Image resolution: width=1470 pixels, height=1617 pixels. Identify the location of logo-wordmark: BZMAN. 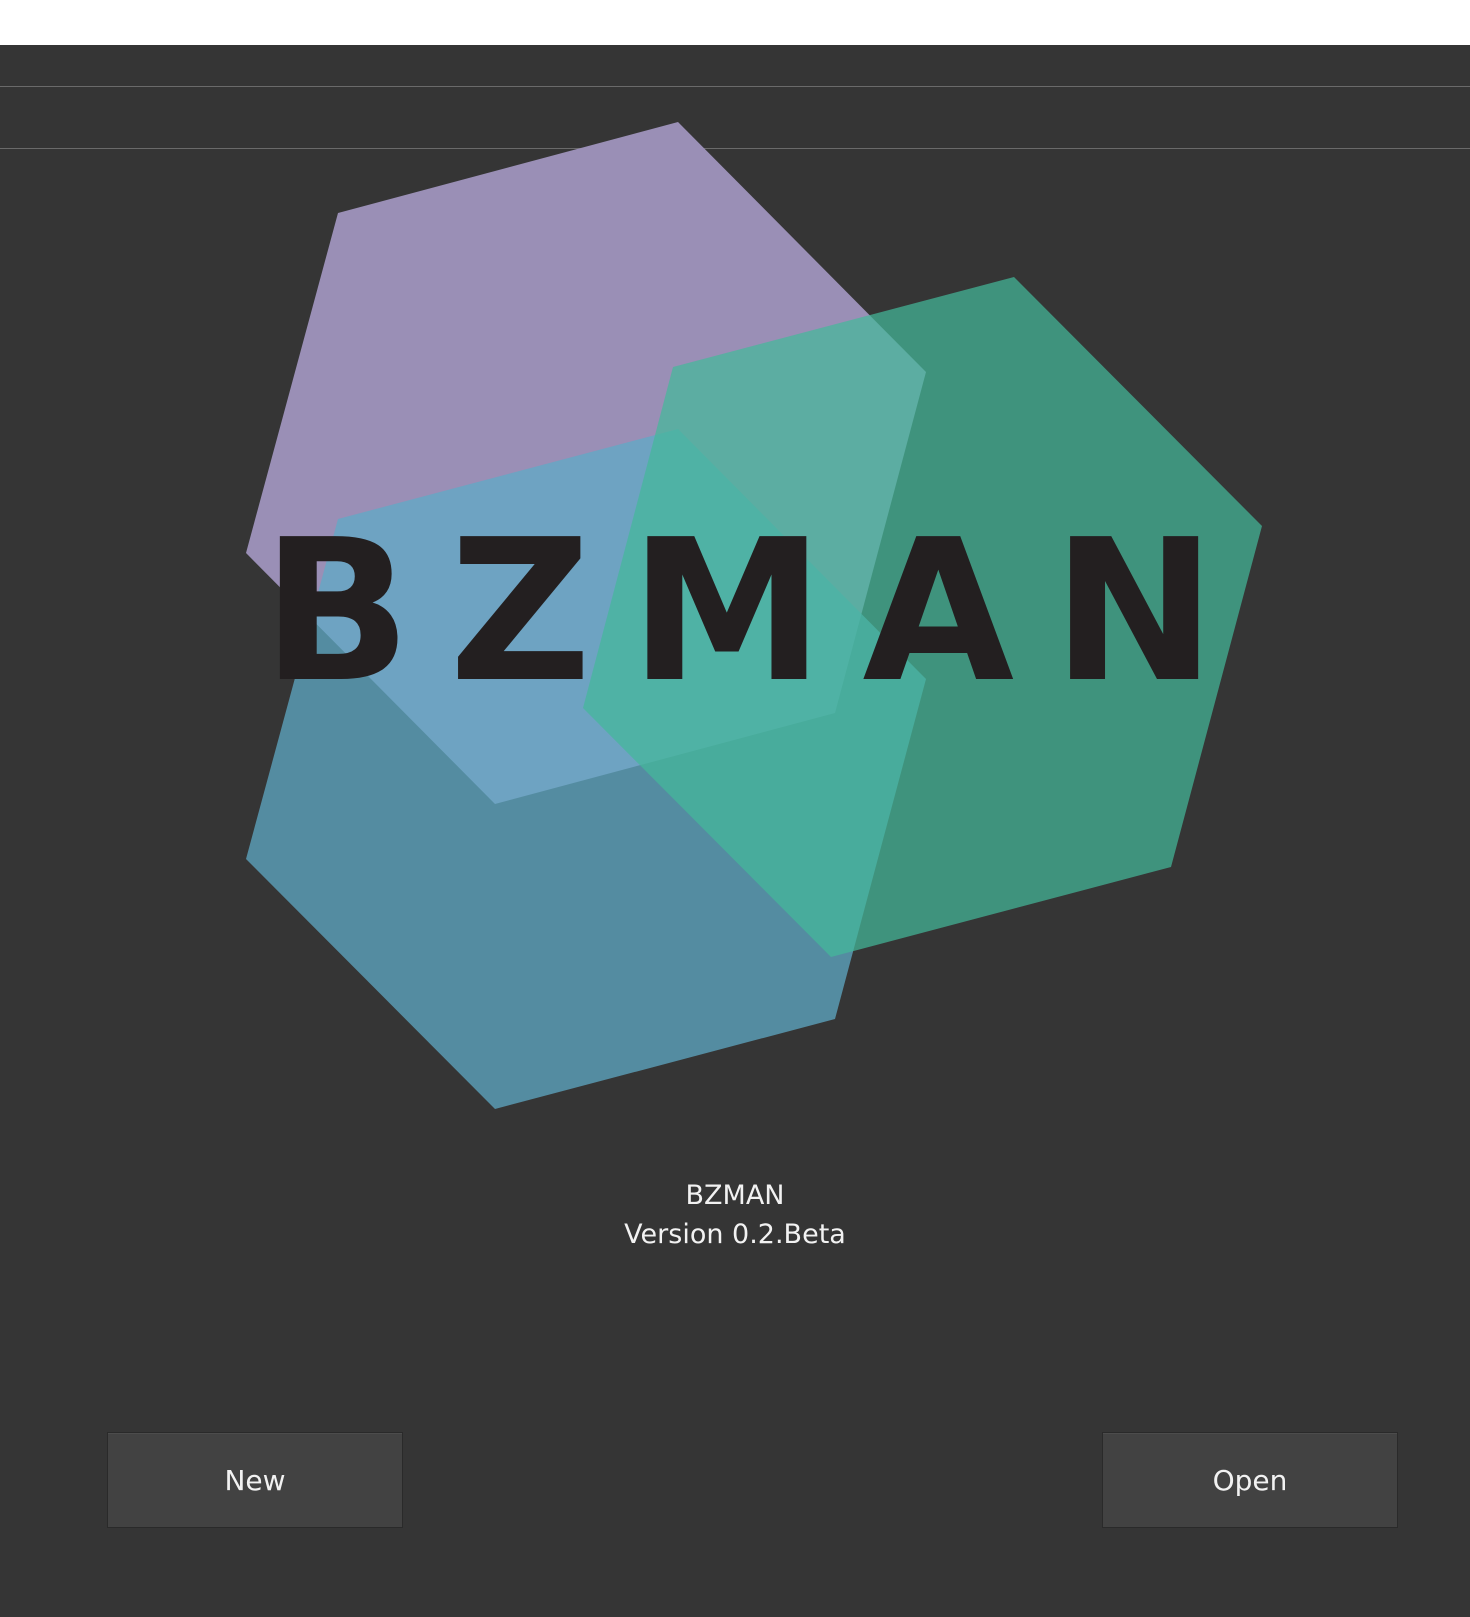
(758, 612).